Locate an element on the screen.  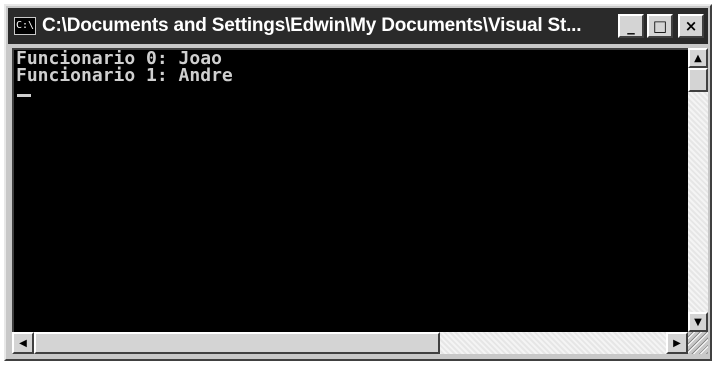
text-cursor is located at coordinates (24, 95).